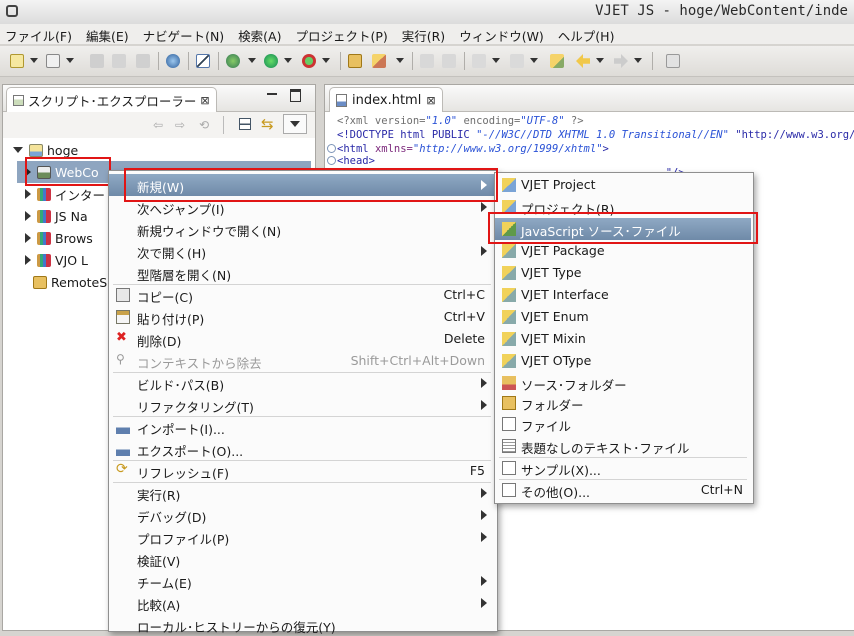 Image resolution: width=854 pixels, height=636 pixels. Describe the element at coordinates (623, 185) in the screenshot. I see `new-submenu-item: VJET Project` at that location.